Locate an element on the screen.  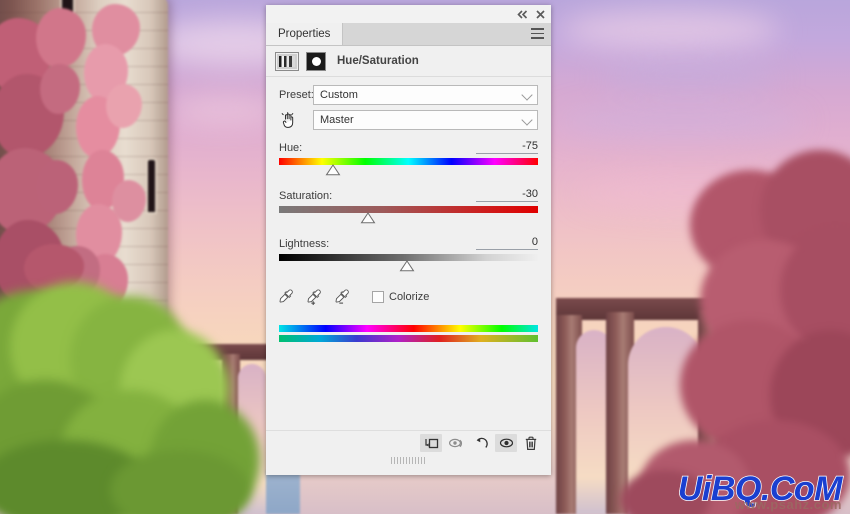
clip-to-layer-icon is located at coordinates (431, 443).